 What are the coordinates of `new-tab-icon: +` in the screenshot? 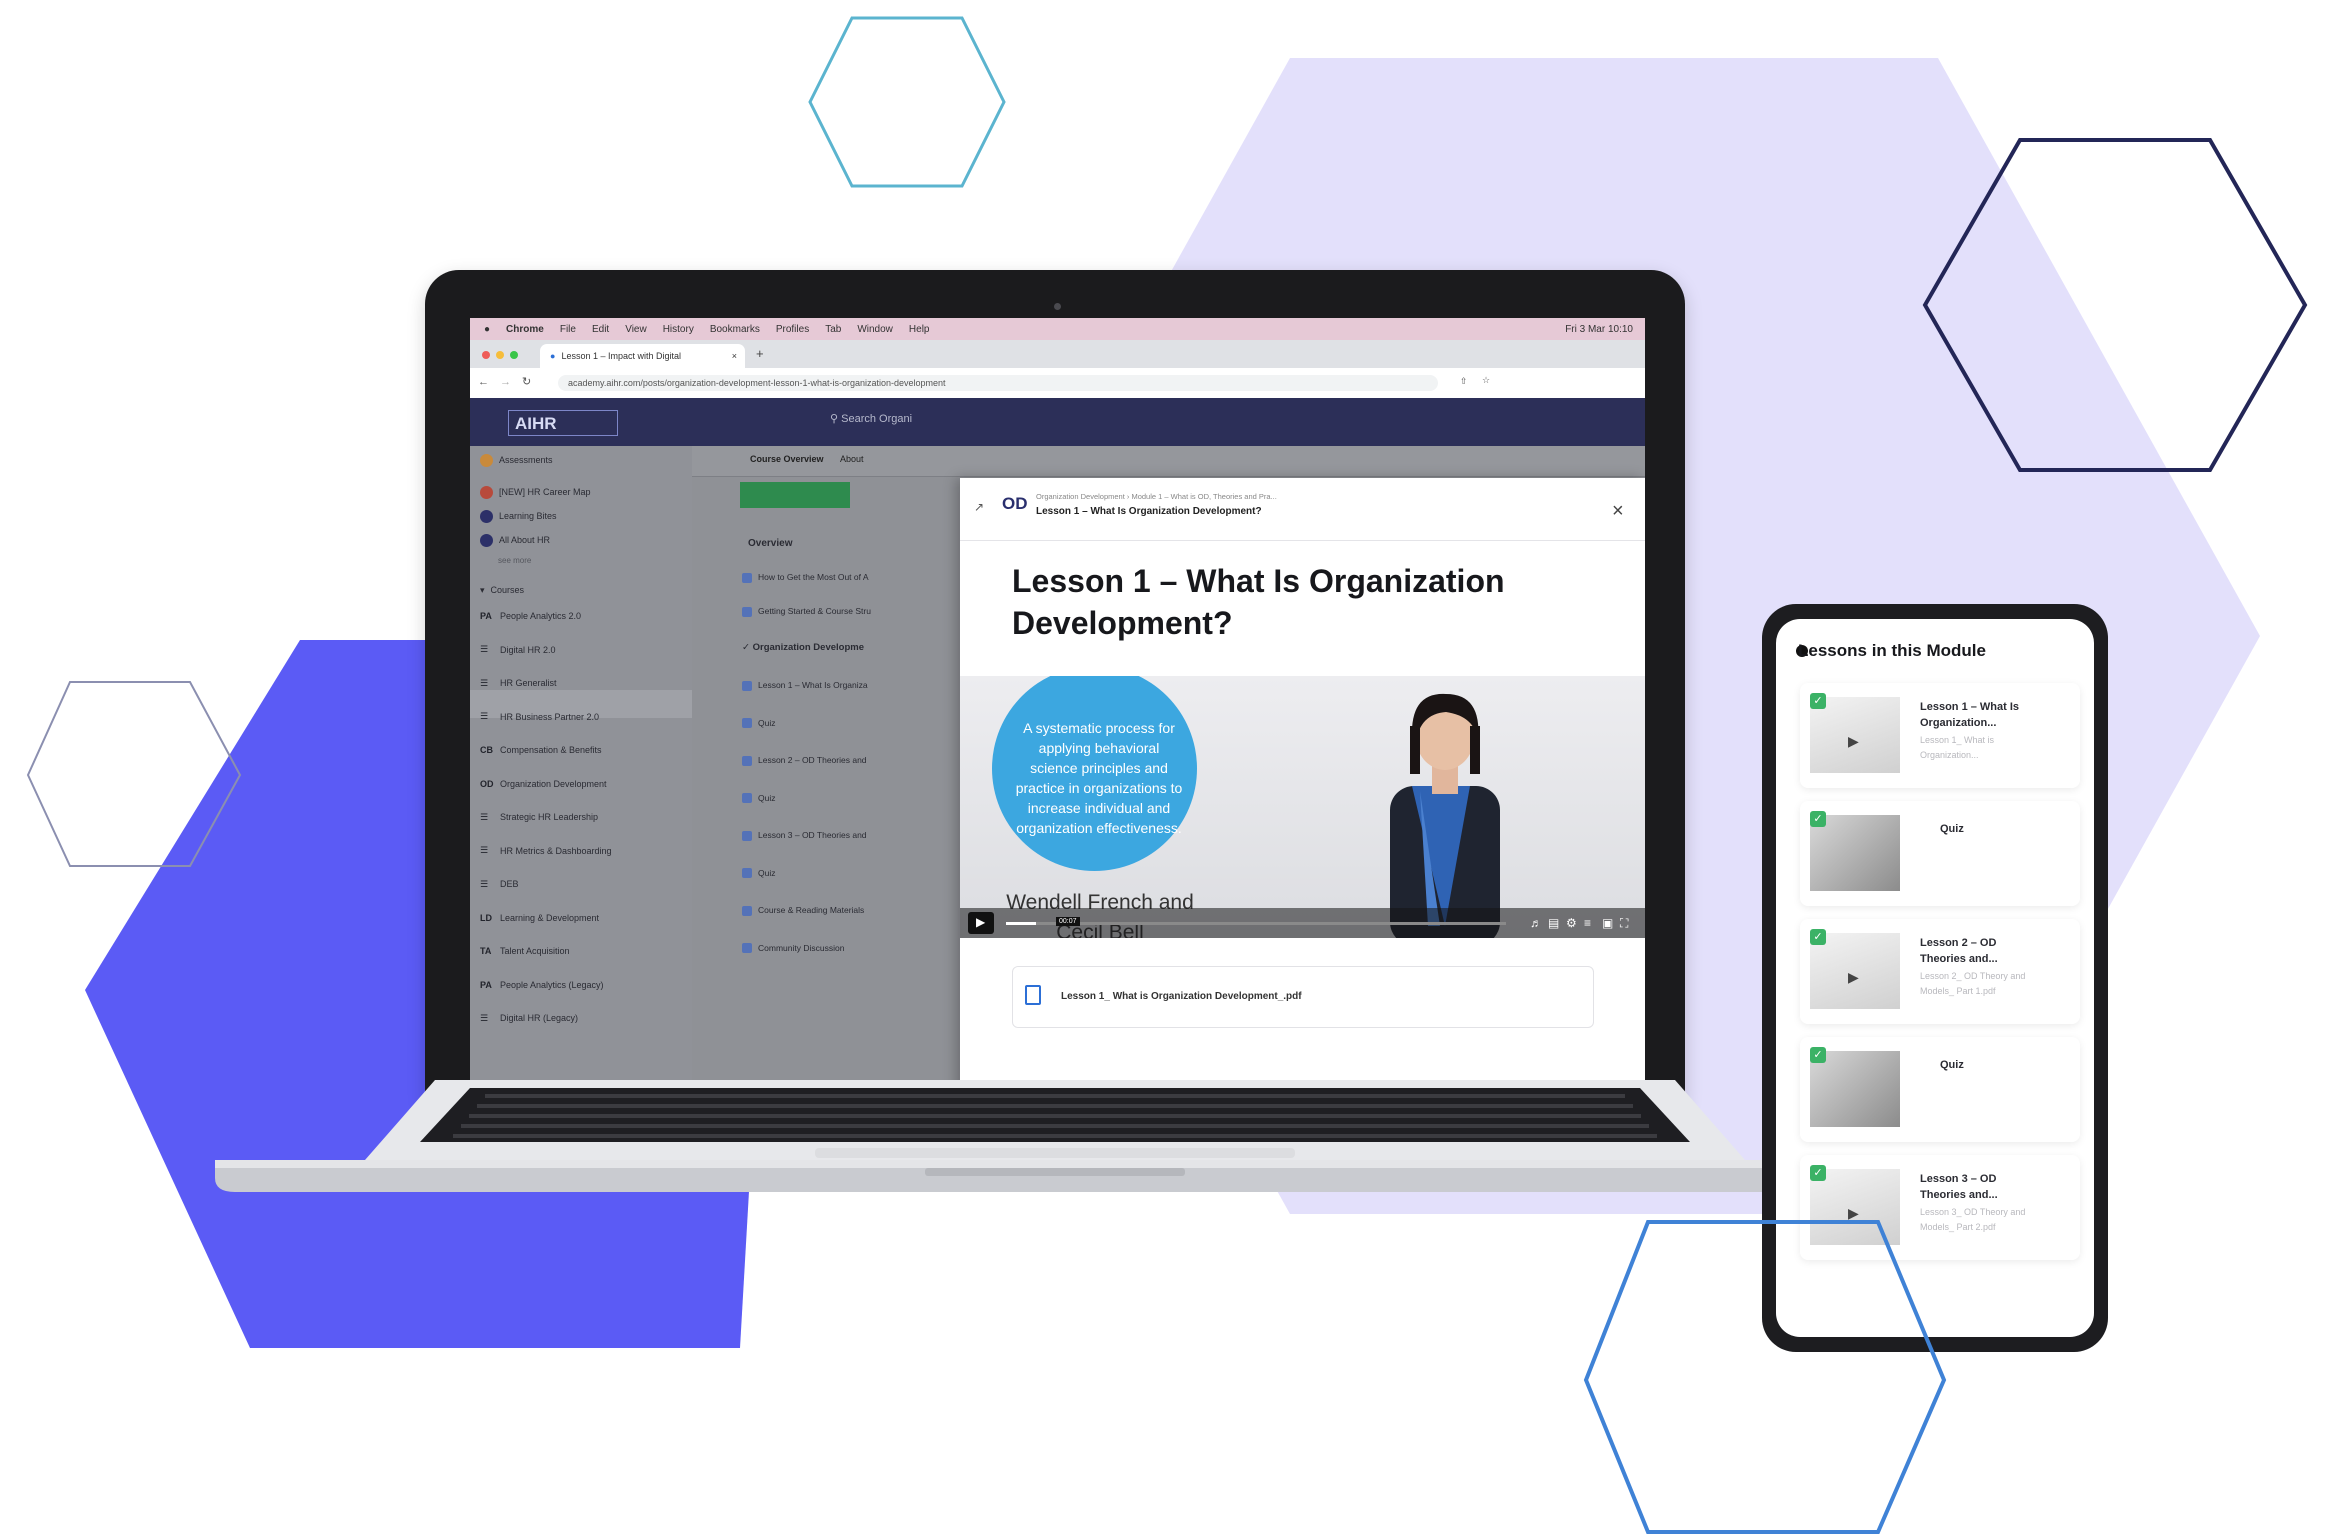 It's located at (760, 353).